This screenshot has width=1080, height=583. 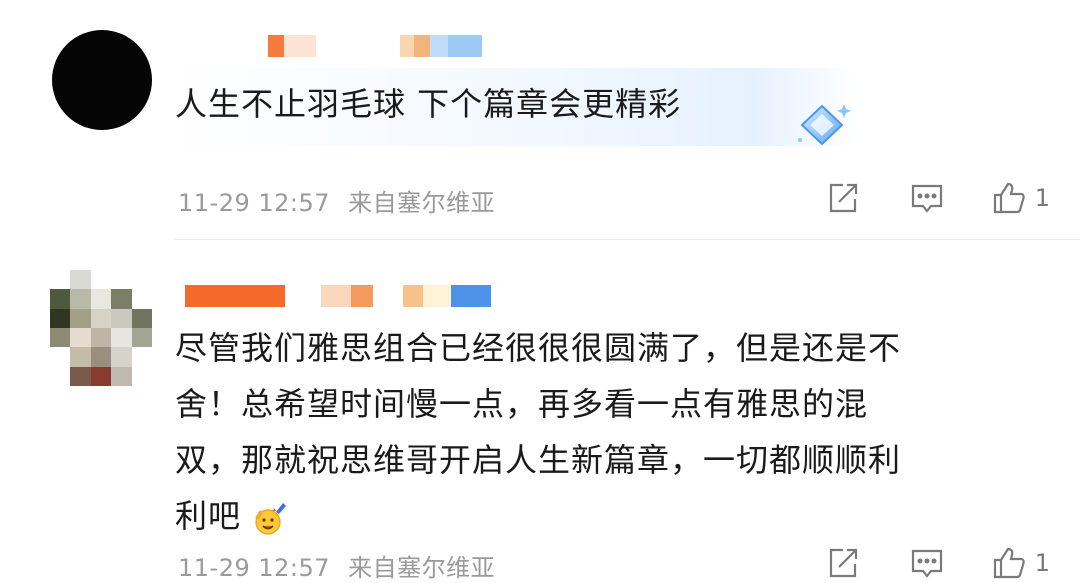 What do you see at coordinates (422, 568) in the screenshot?
I see `comment-location: 来自塞尔维亚` at bounding box center [422, 568].